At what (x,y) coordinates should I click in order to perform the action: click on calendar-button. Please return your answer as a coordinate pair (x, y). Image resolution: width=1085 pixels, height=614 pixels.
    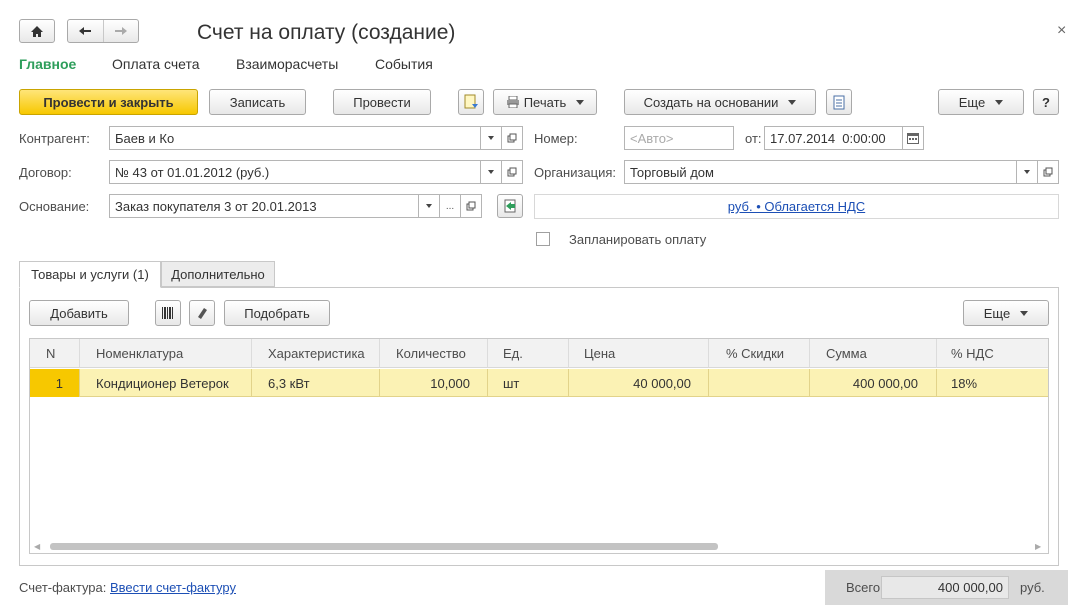
    Looking at the image, I should click on (913, 138).